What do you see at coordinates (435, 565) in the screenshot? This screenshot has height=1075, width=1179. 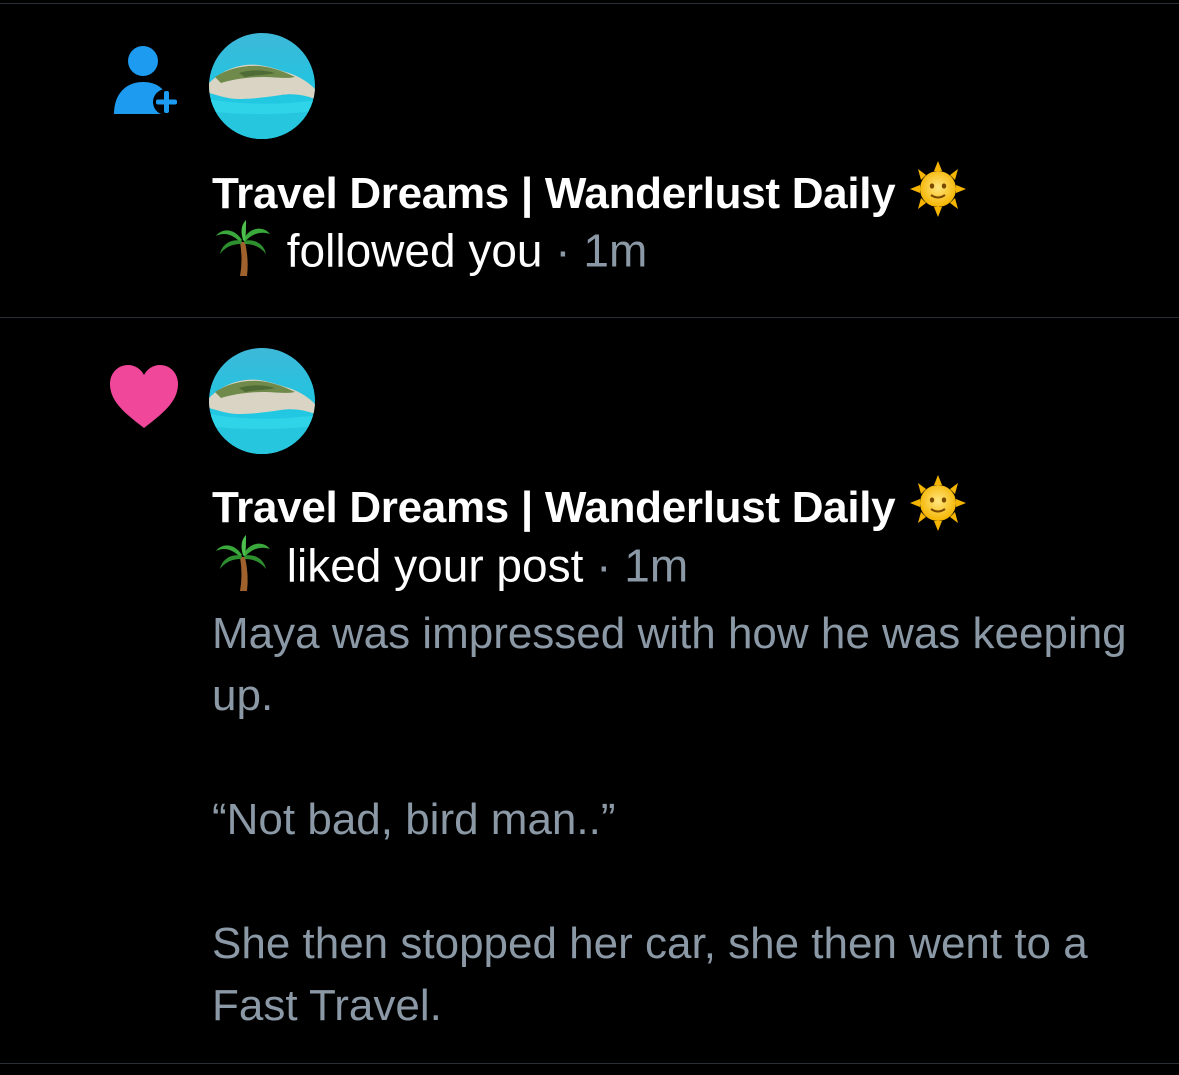 I see `action-text: liked your post` at bounding box center [435, 565].